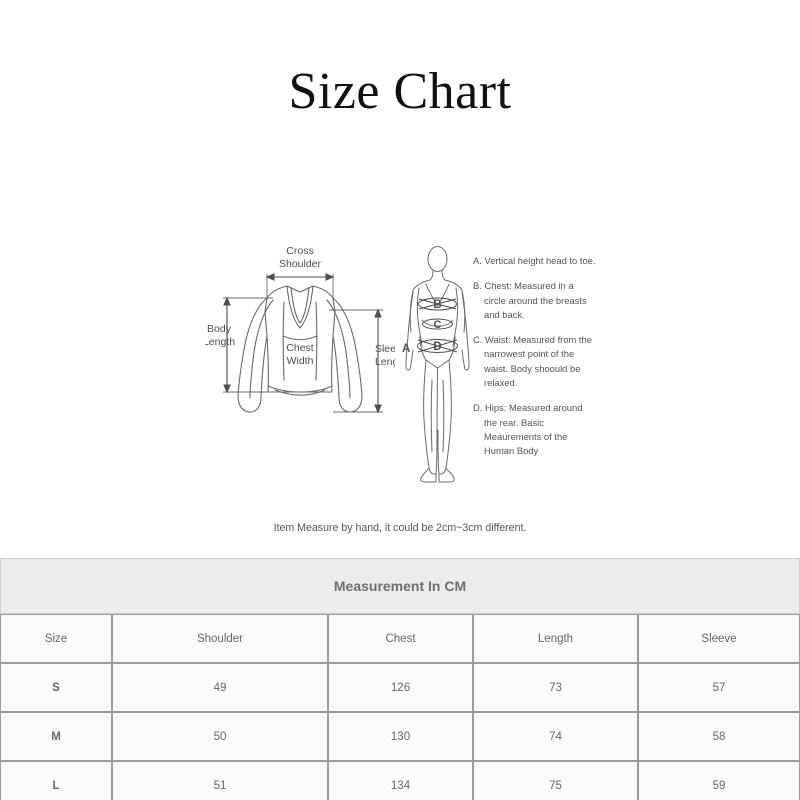  What do you see at coordinates (300, 264) in the screenshot?
I see `label-cross-shoulder-line2: Shoulder` at bounding box center [300, 264].